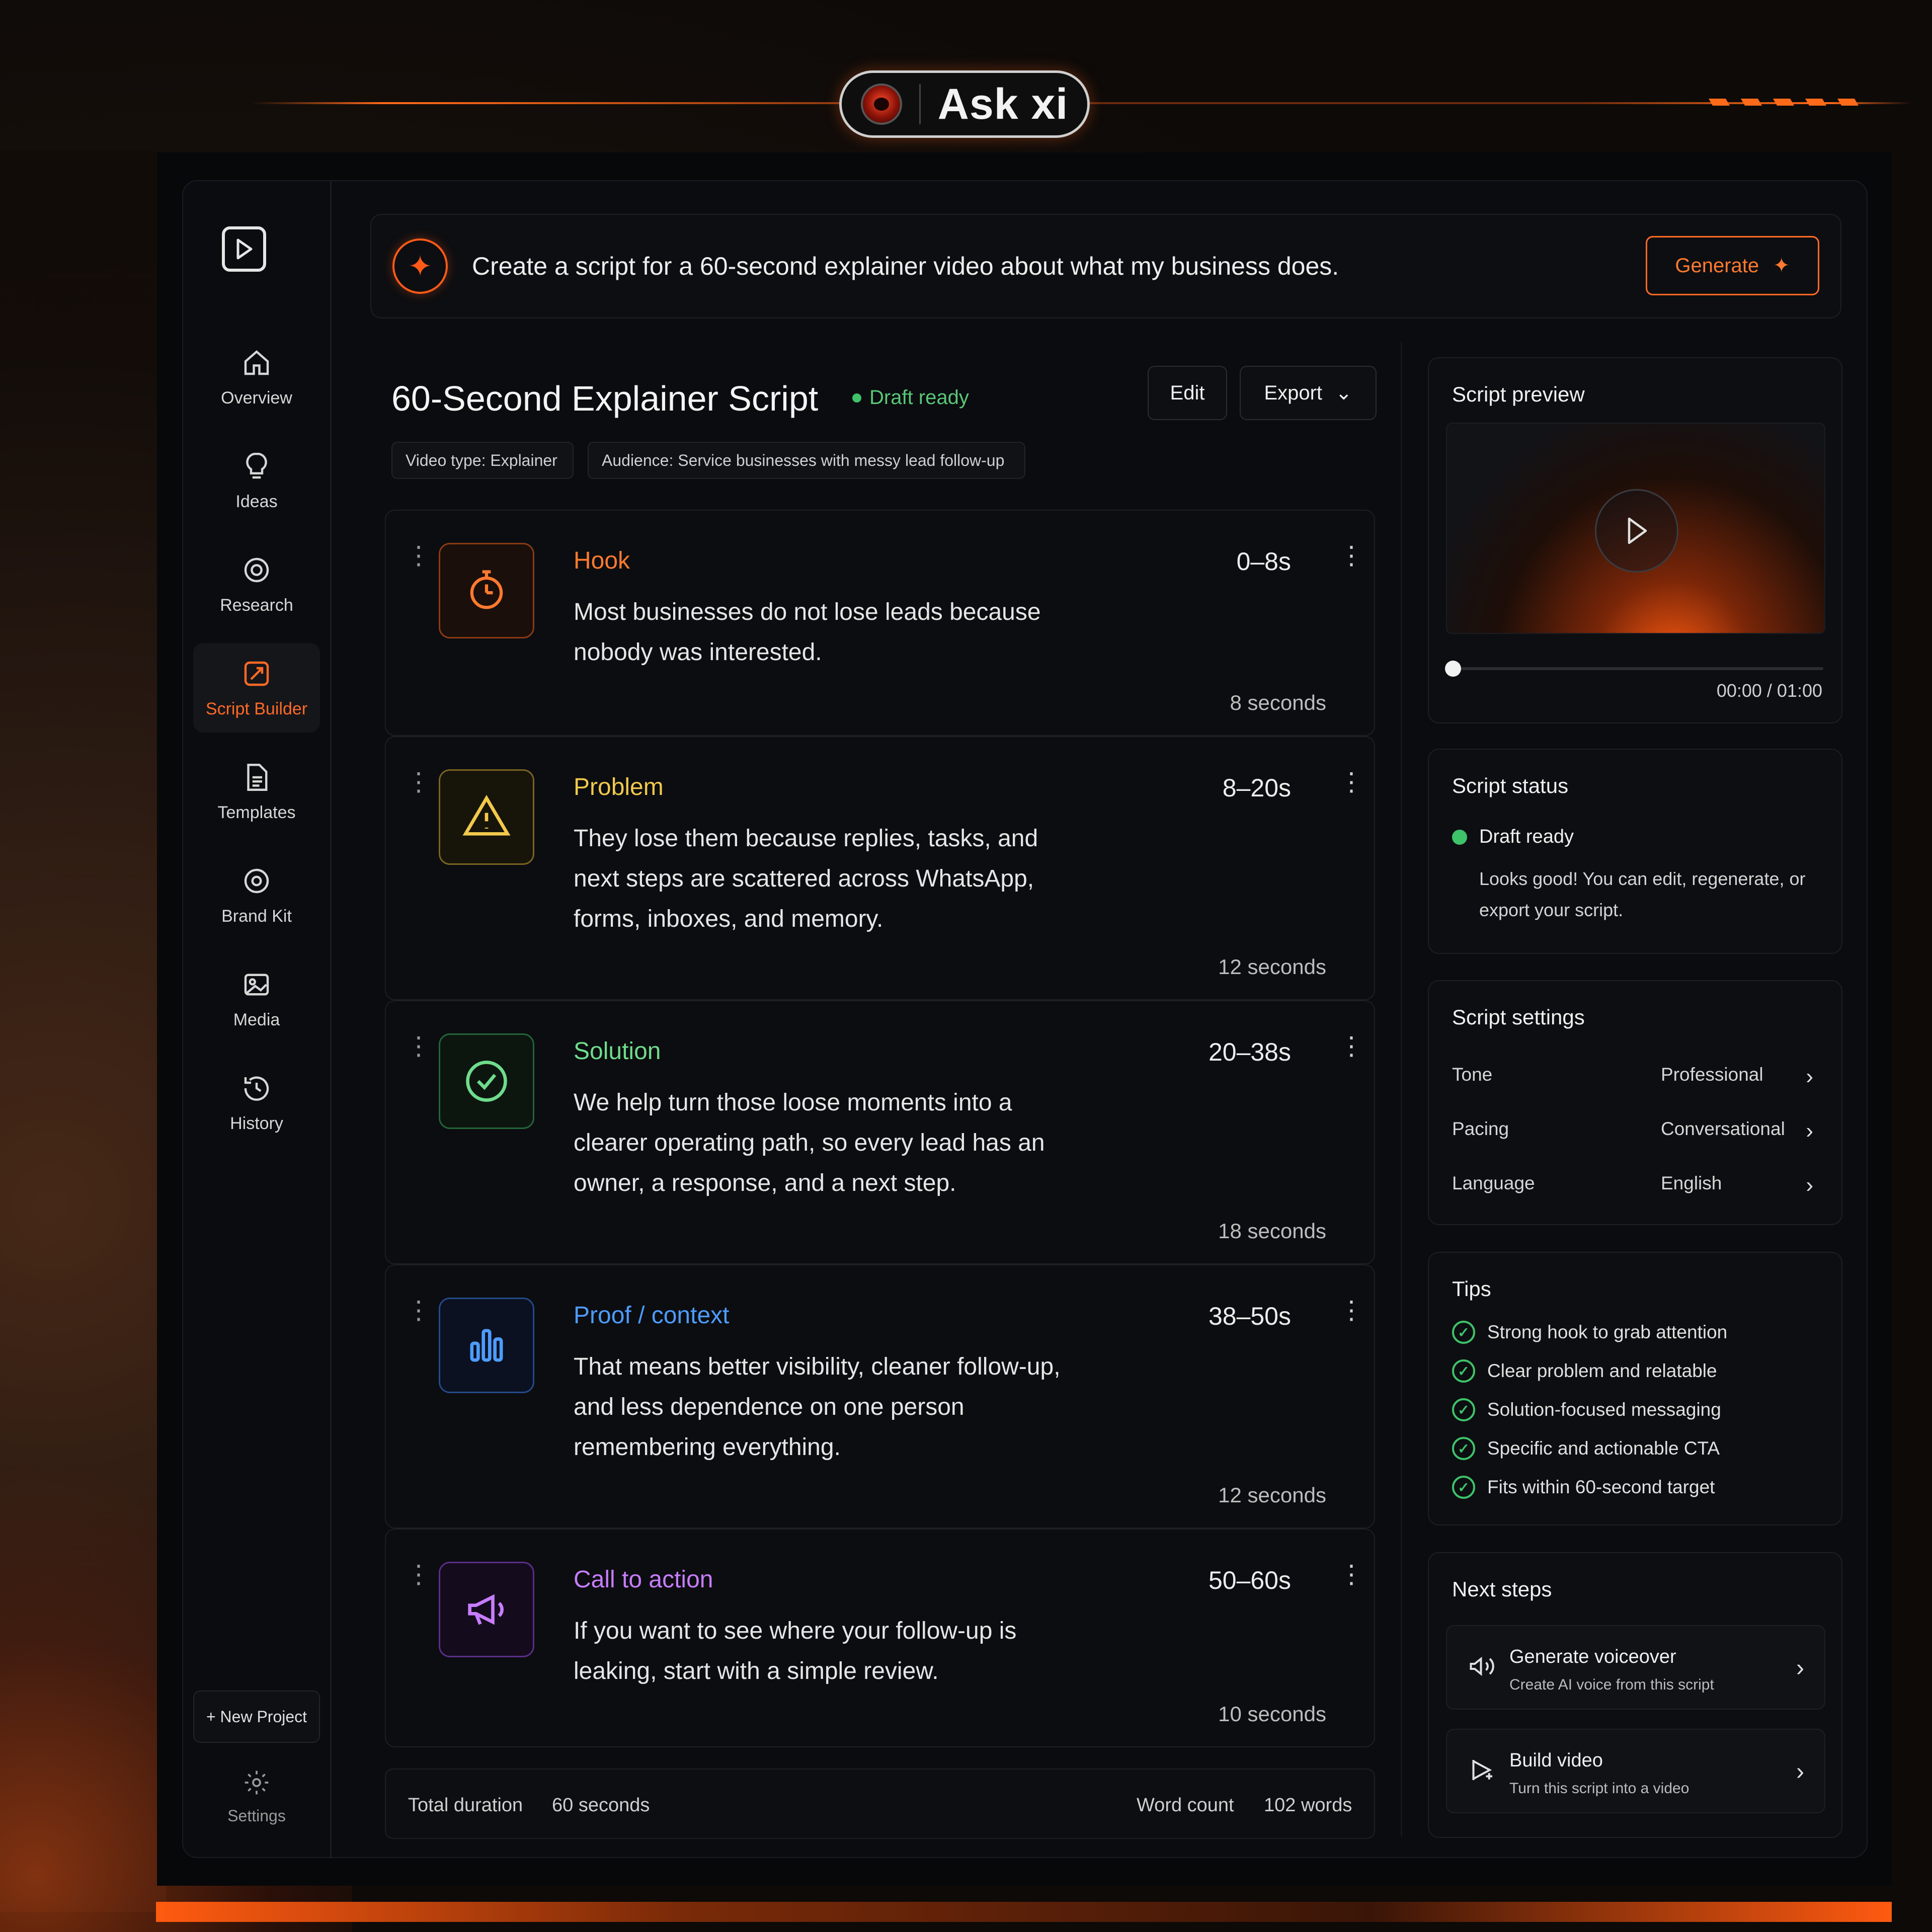  I want to click on video-preview, so click(1636, 529).